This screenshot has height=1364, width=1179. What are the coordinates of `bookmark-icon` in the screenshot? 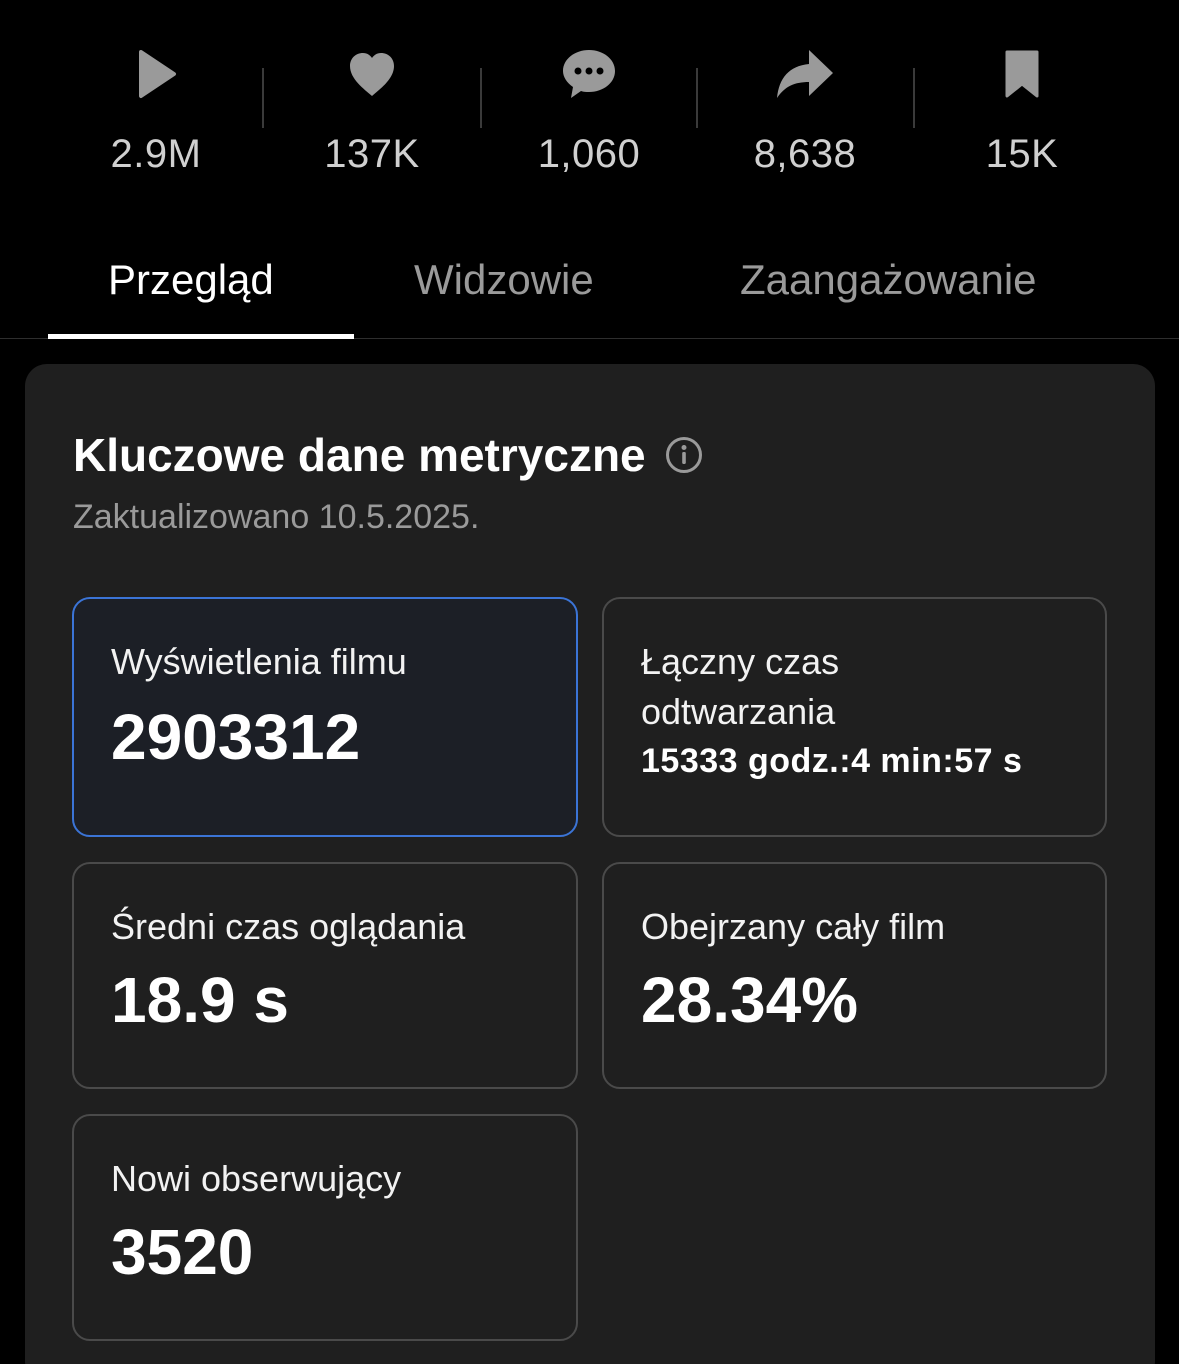 It's located at (1022, 74).